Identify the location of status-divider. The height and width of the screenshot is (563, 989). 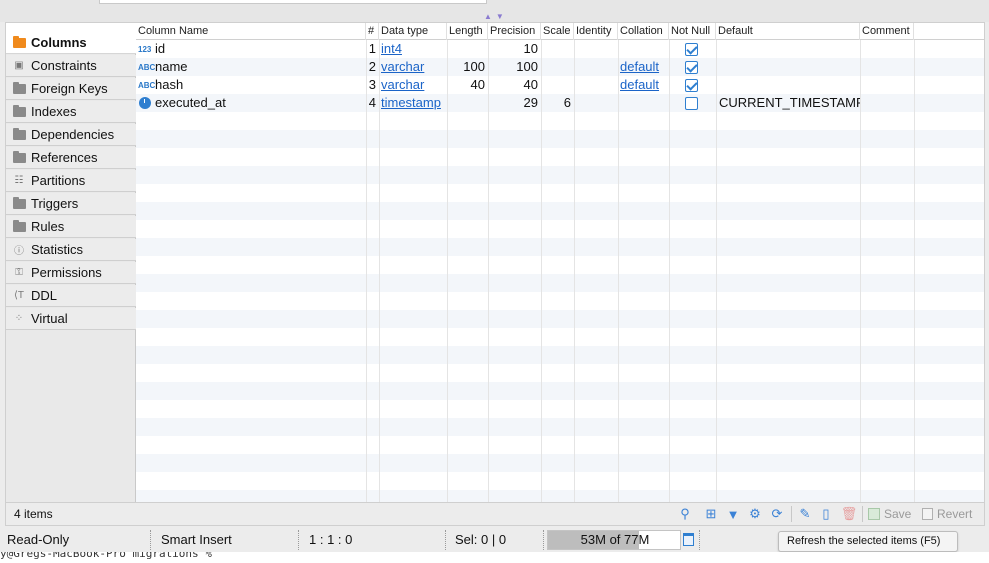
(699, 540).